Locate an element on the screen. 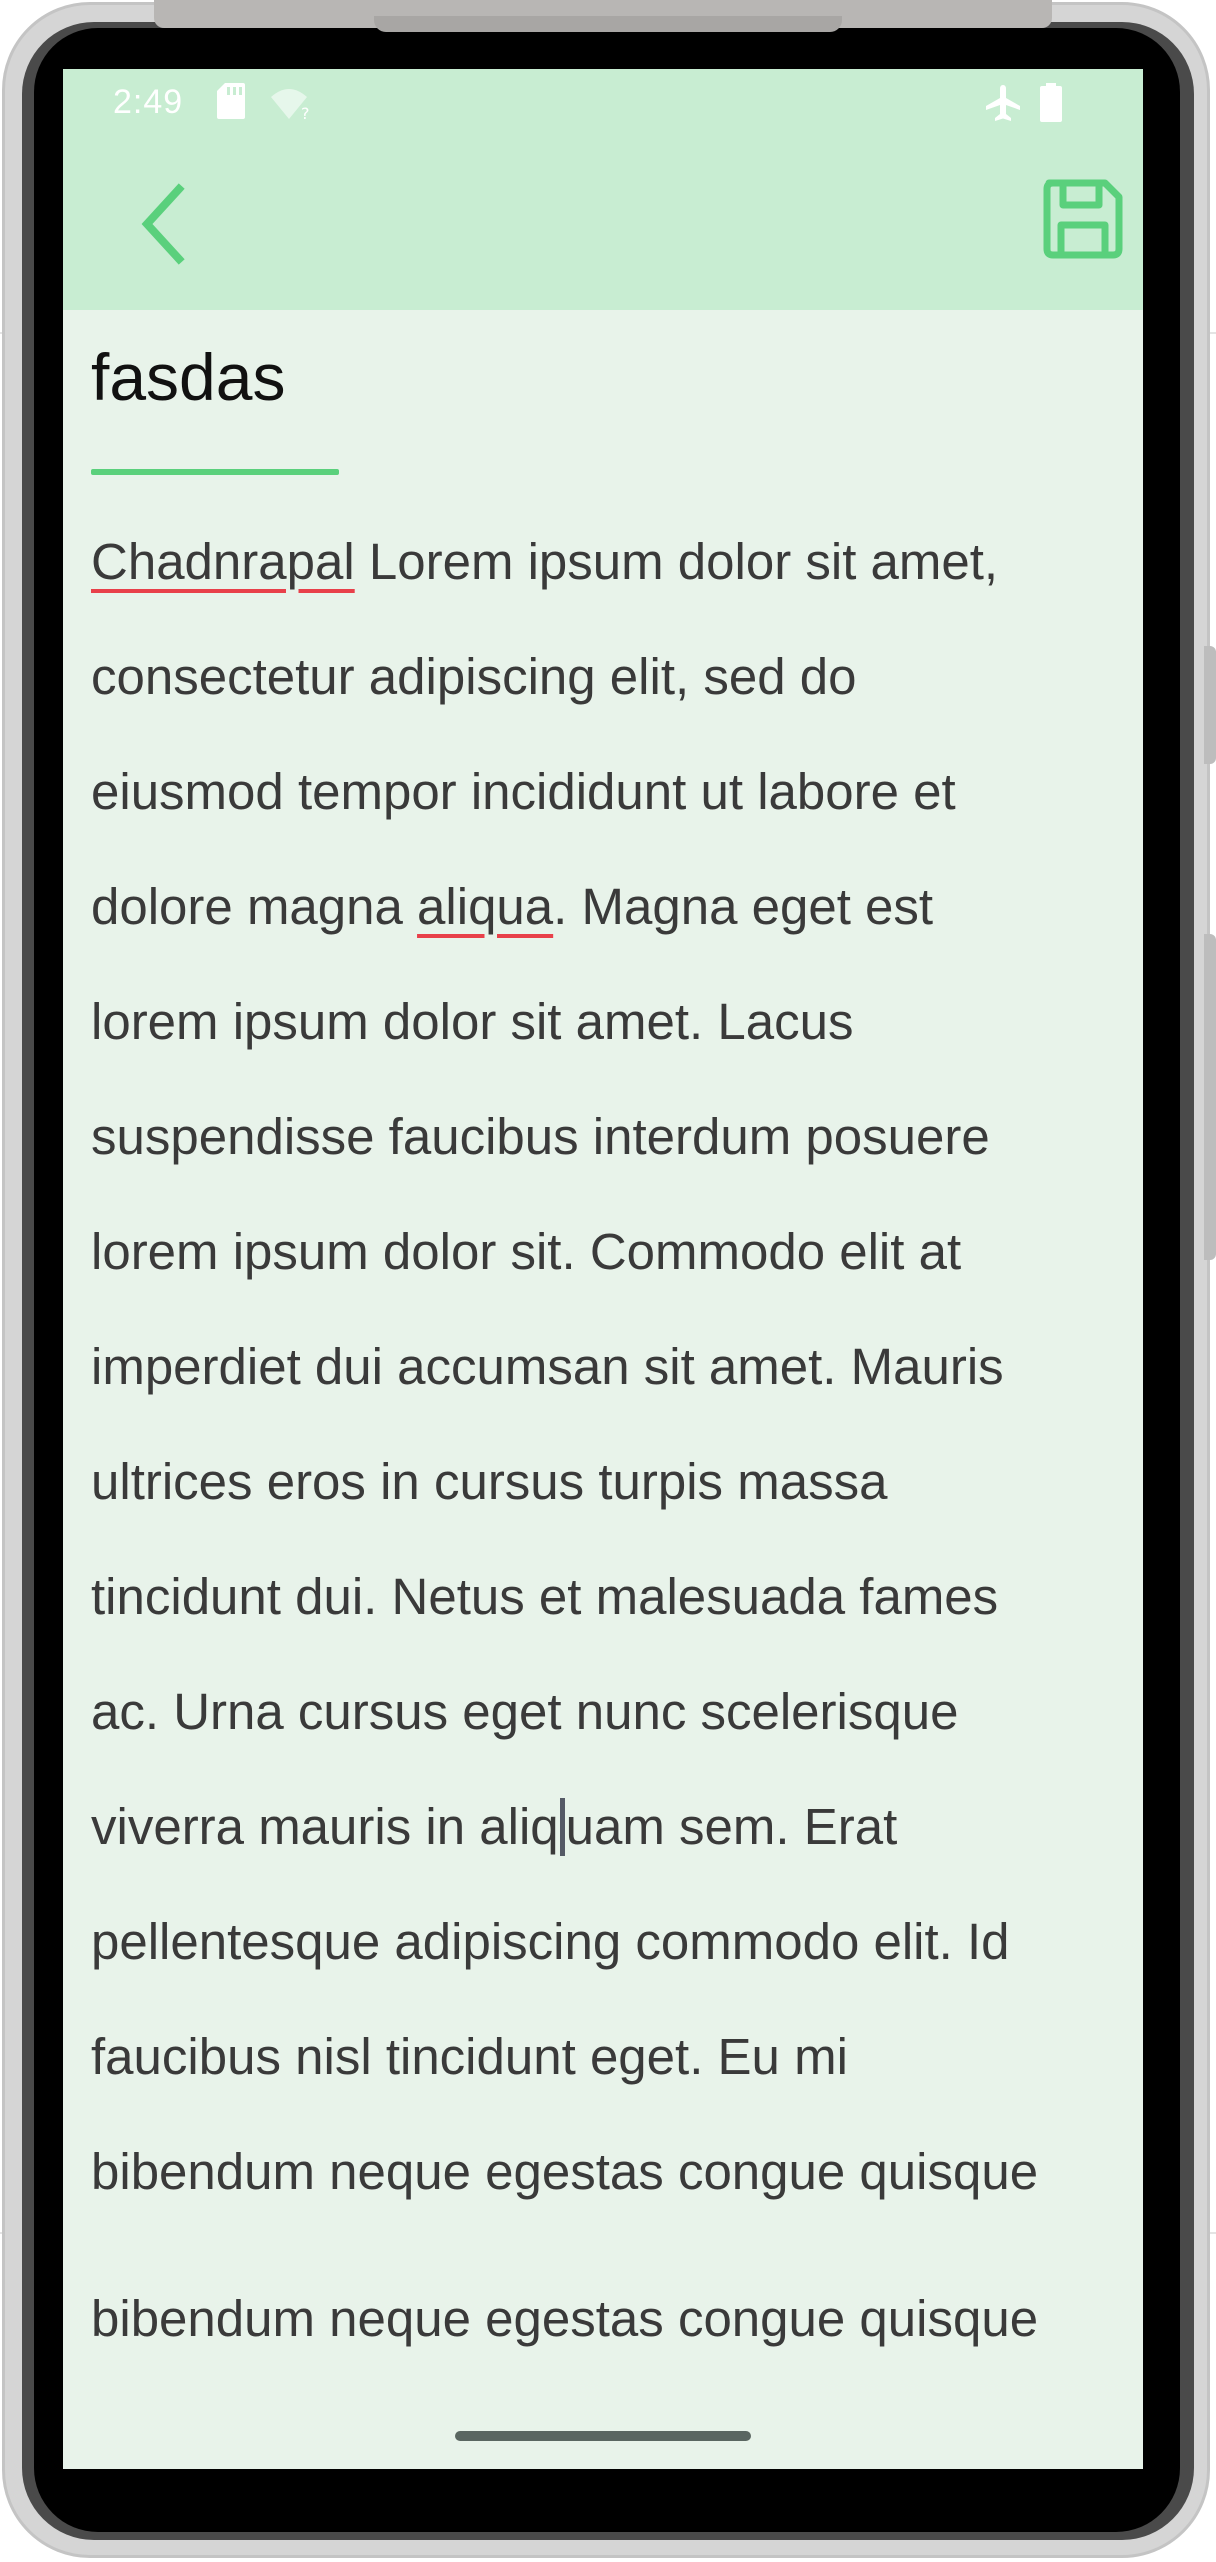 This screenshot has width=1216, height=2562. note-body-line: consectetur adipiscing elit, sed do is located at coordinates (606, 676).